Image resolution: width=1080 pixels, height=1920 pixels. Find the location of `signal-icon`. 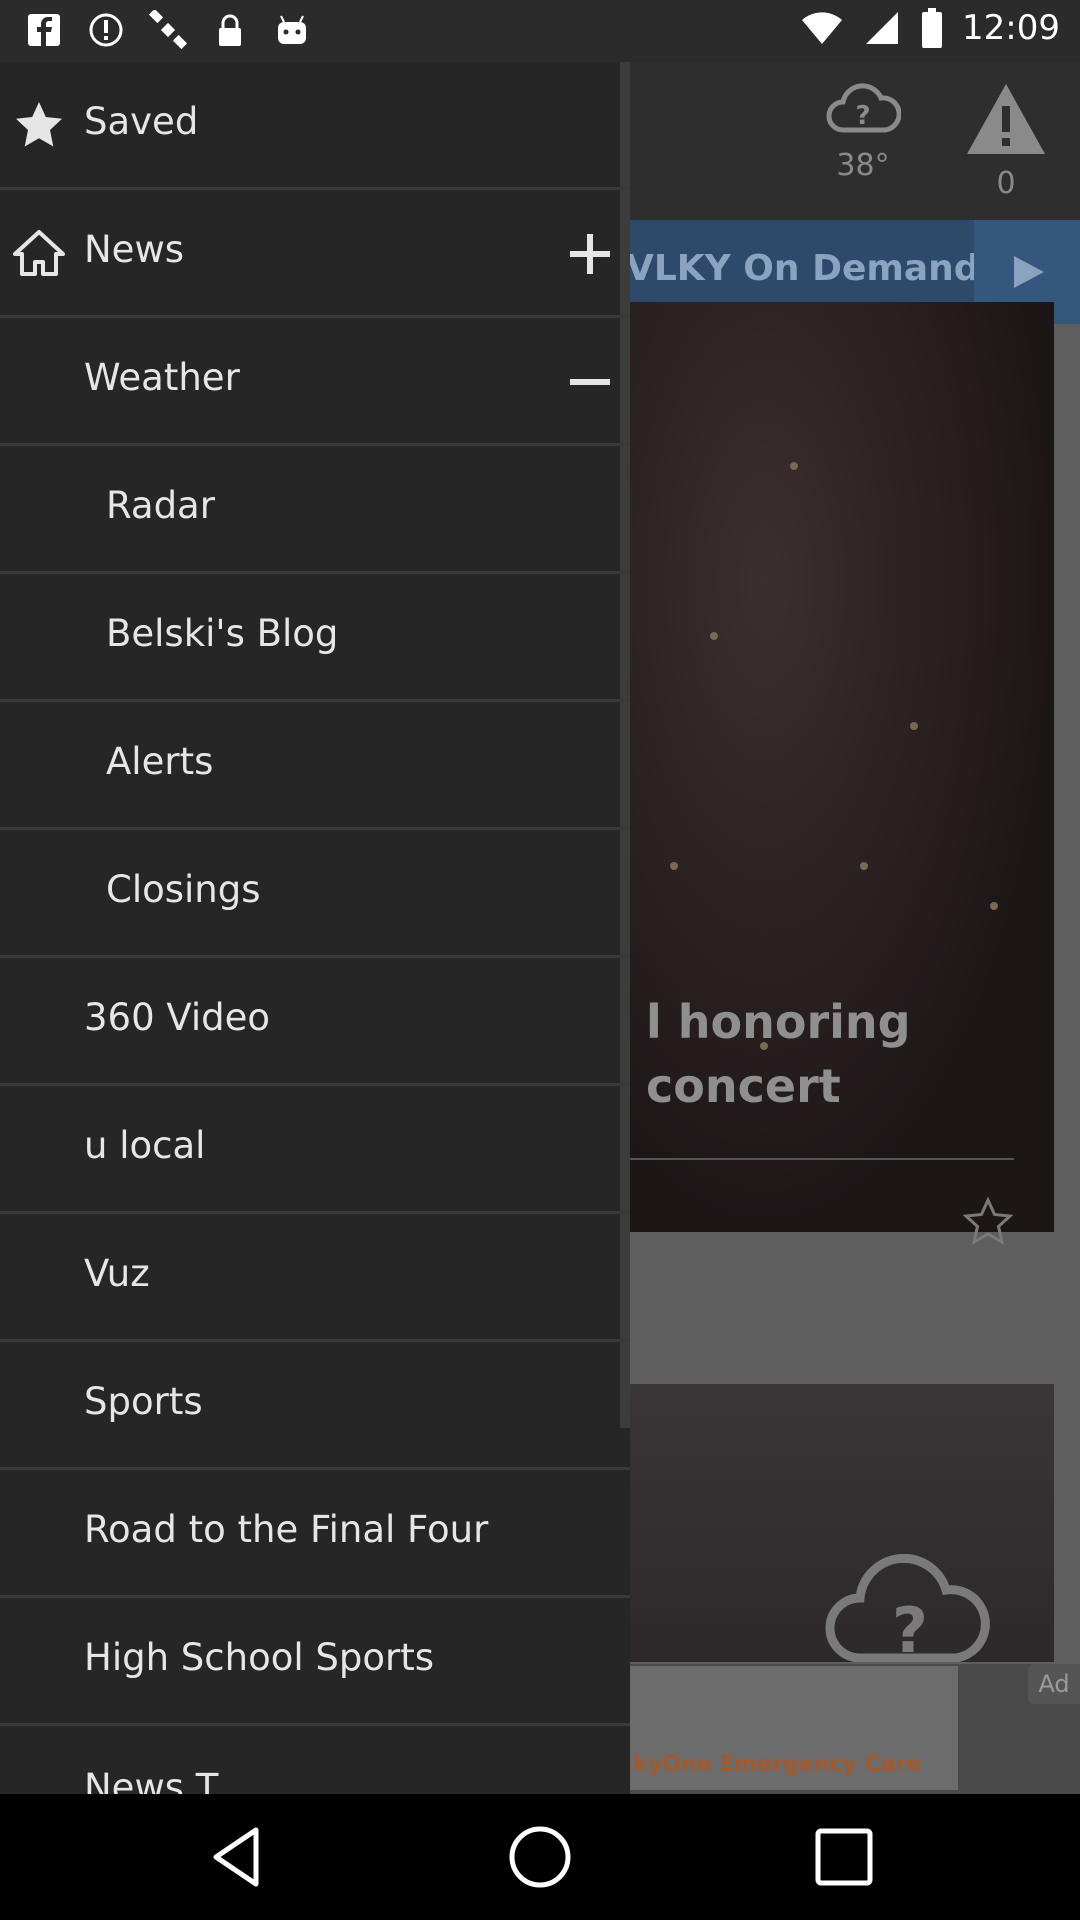

signal-icon is located at coordinates (882, 28).